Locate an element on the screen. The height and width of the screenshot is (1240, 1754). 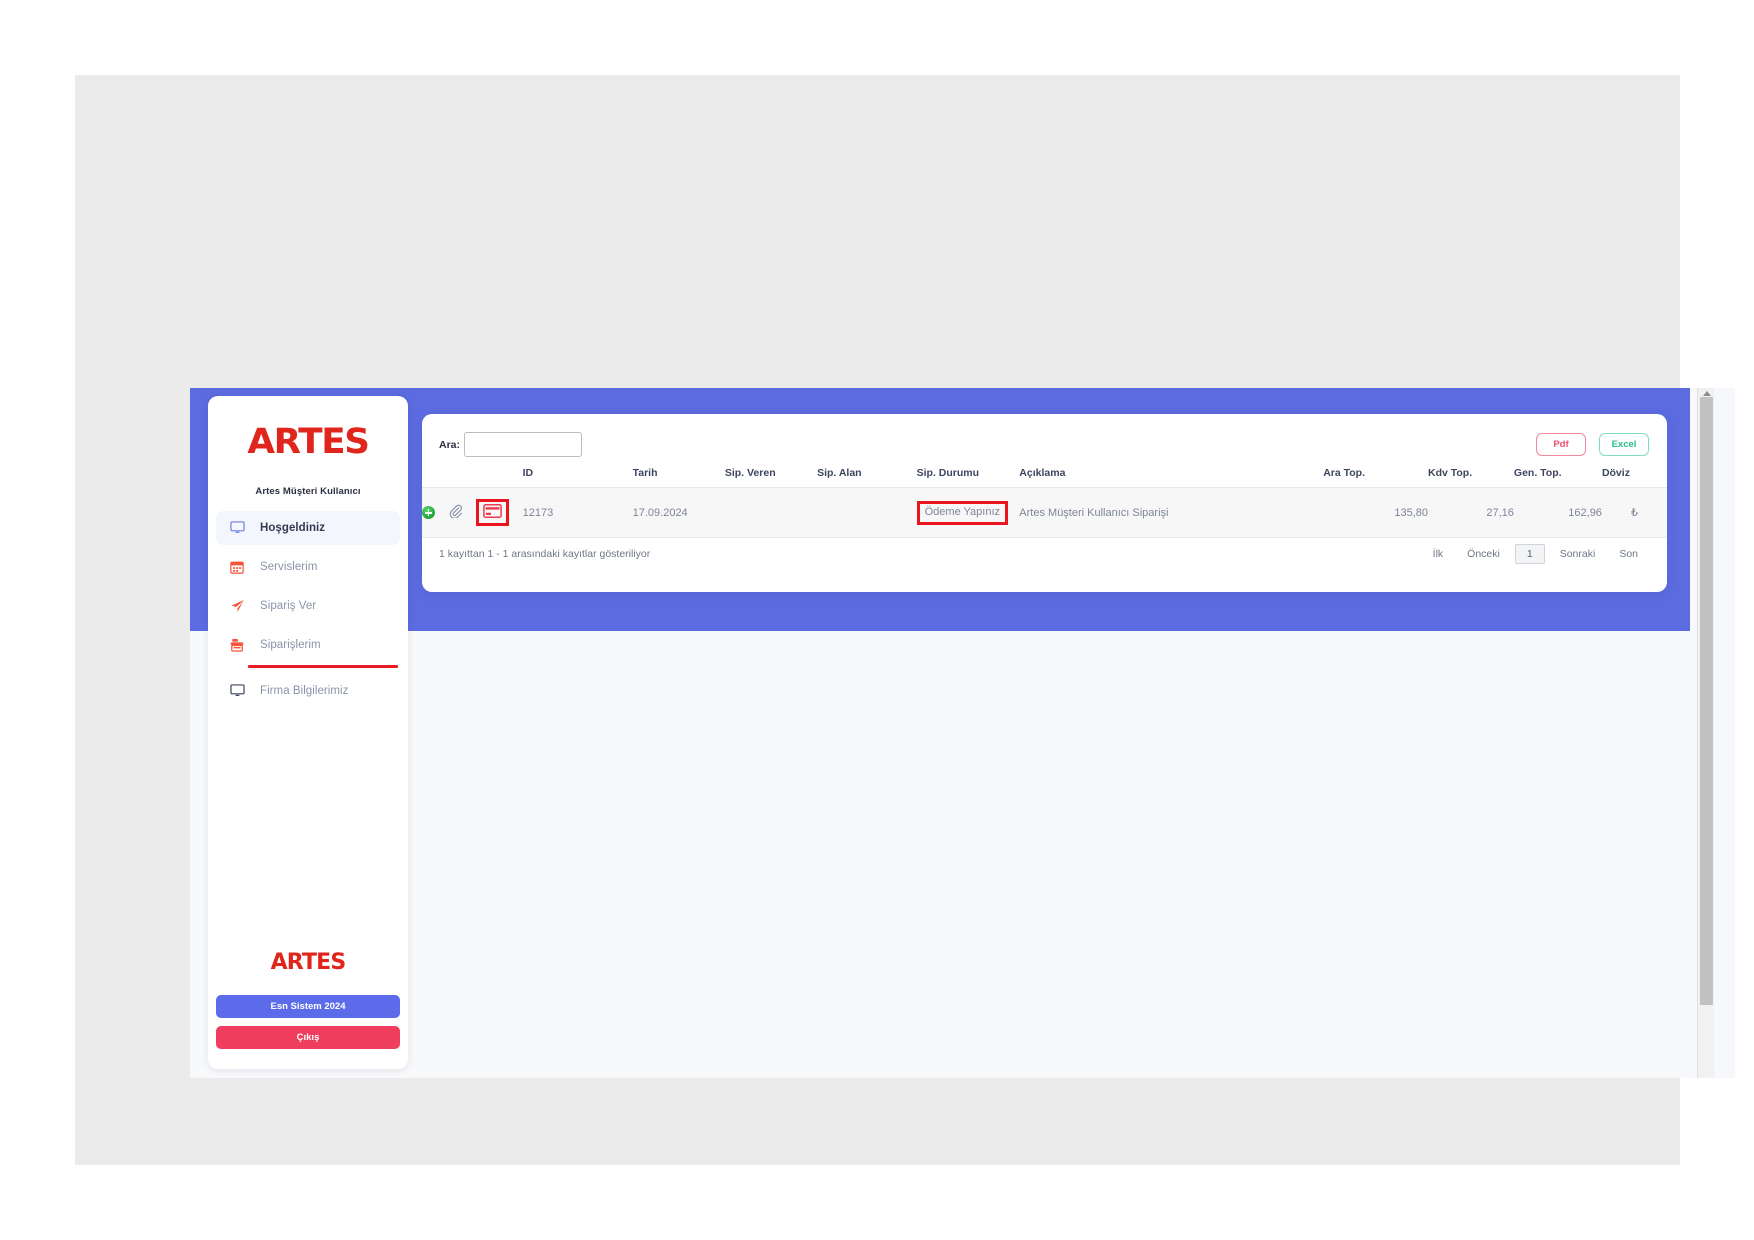
column-header-gen-top: Gen. Top. is located at coordinates (1557, 477).